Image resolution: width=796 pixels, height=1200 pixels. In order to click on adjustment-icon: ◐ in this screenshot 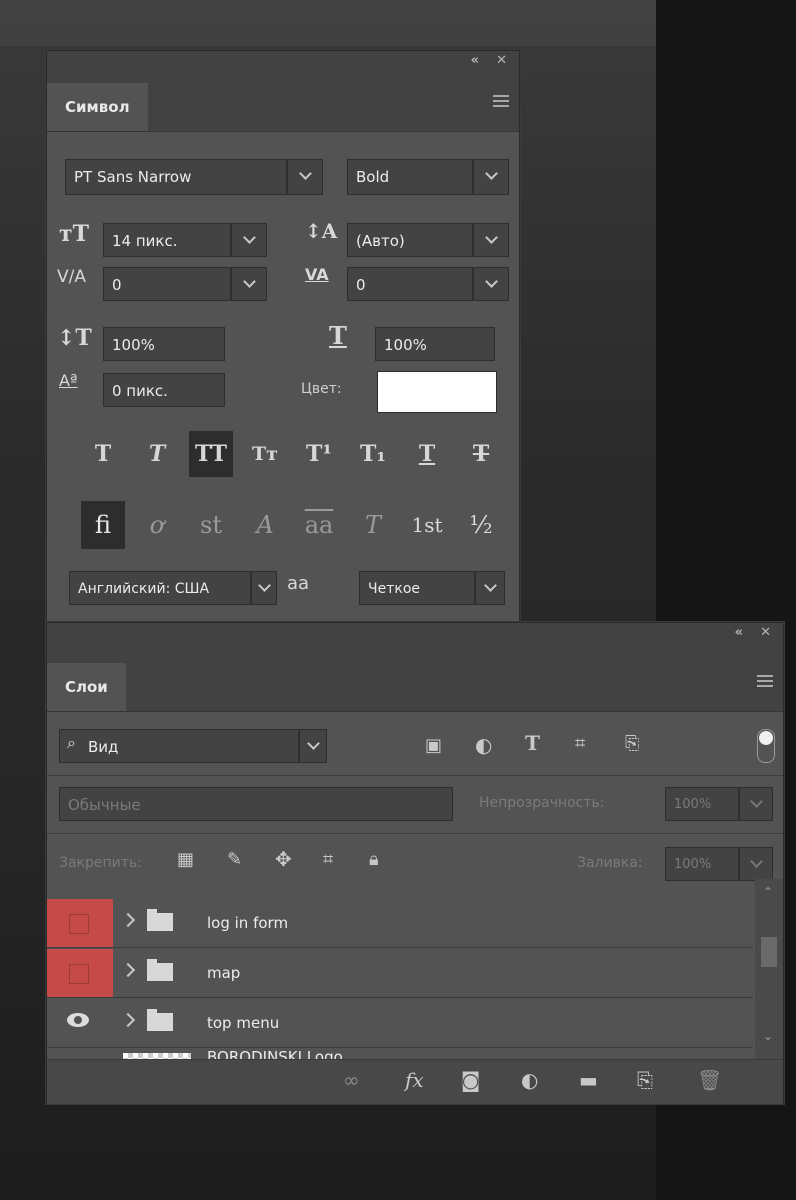, I will do `click(529, 1080)`.